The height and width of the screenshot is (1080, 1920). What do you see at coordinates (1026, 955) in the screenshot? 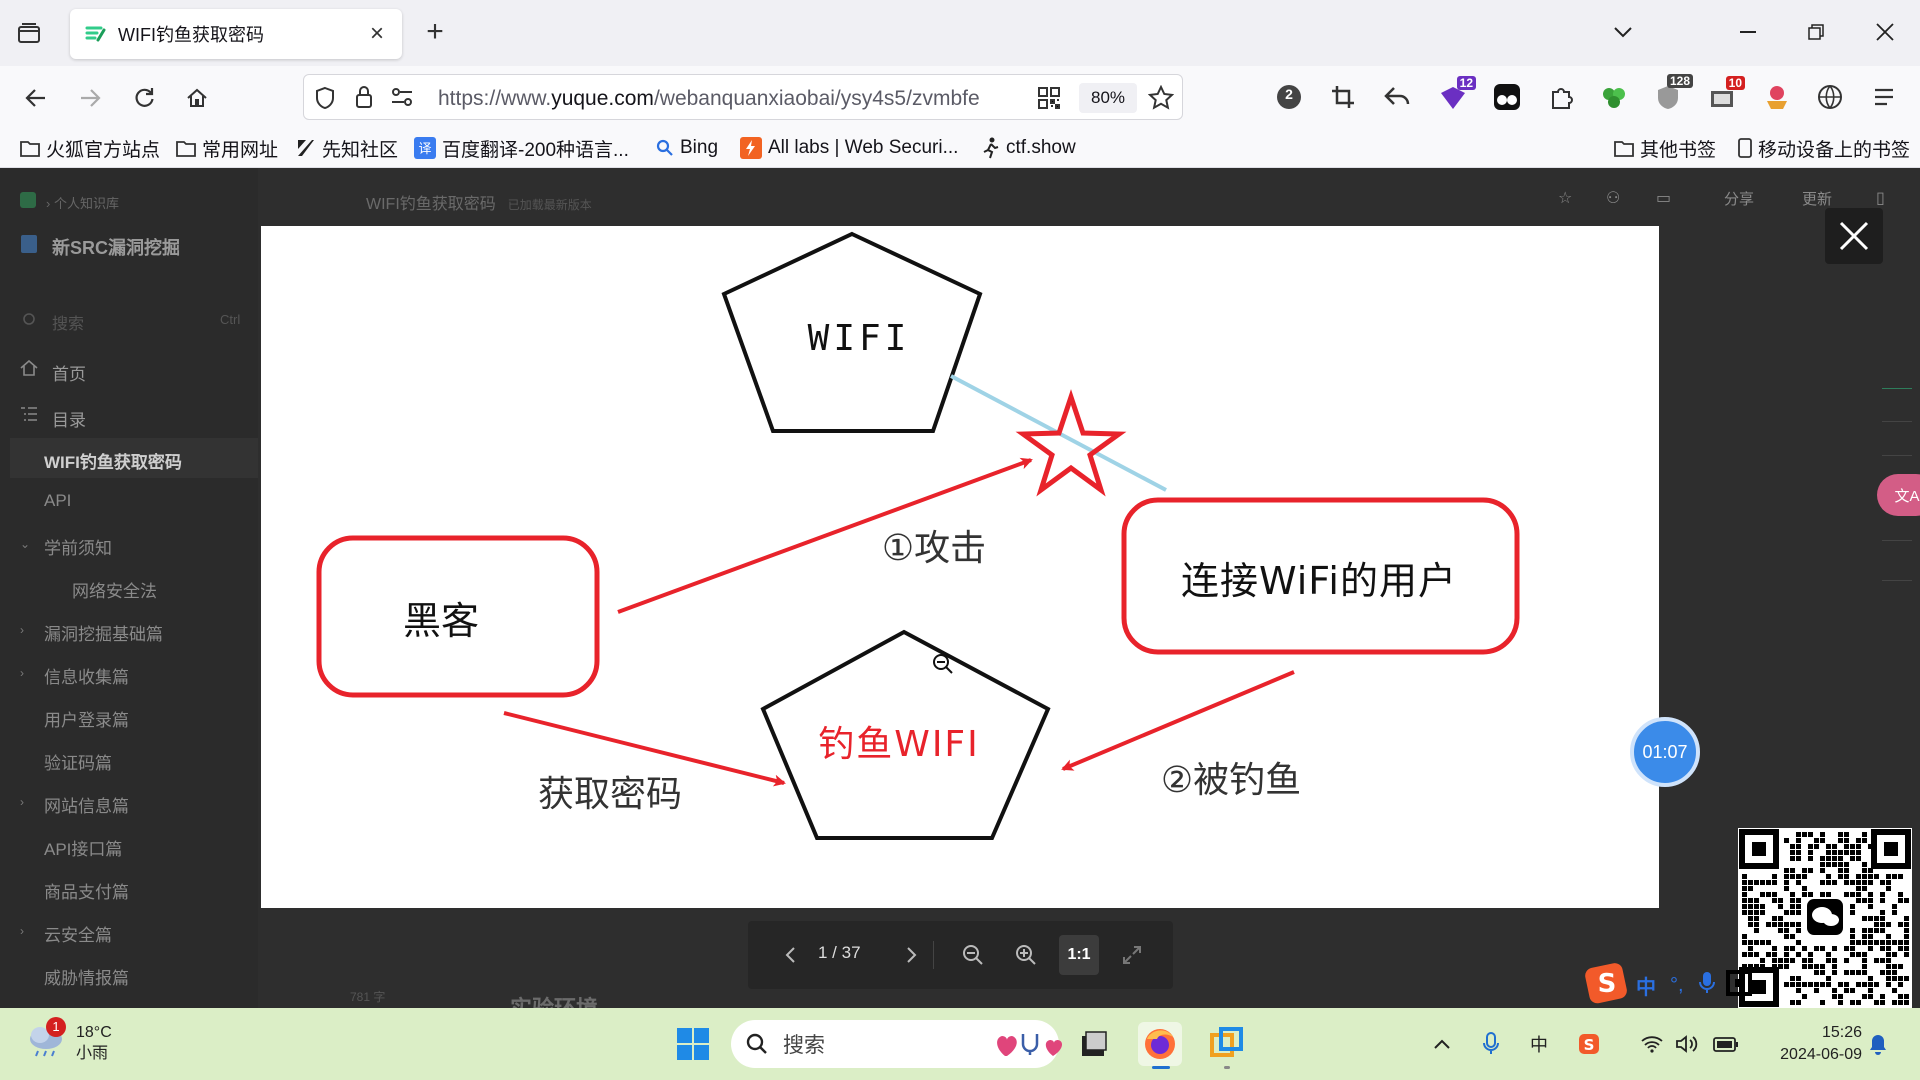
I see `zoom-in-button` at bounding box center [1026, 955].